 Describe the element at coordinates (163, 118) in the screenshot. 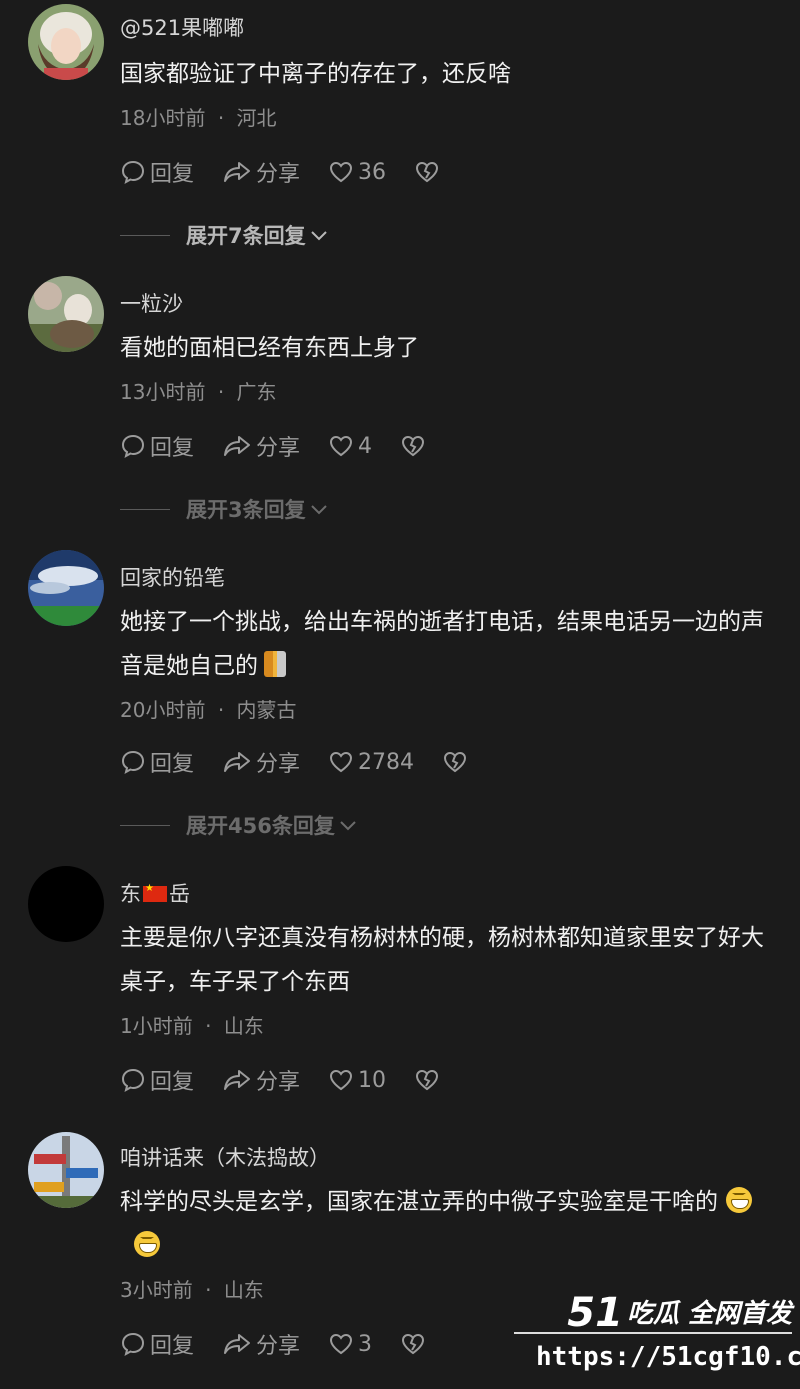

I see `comment-time: 18小时前` at that location.